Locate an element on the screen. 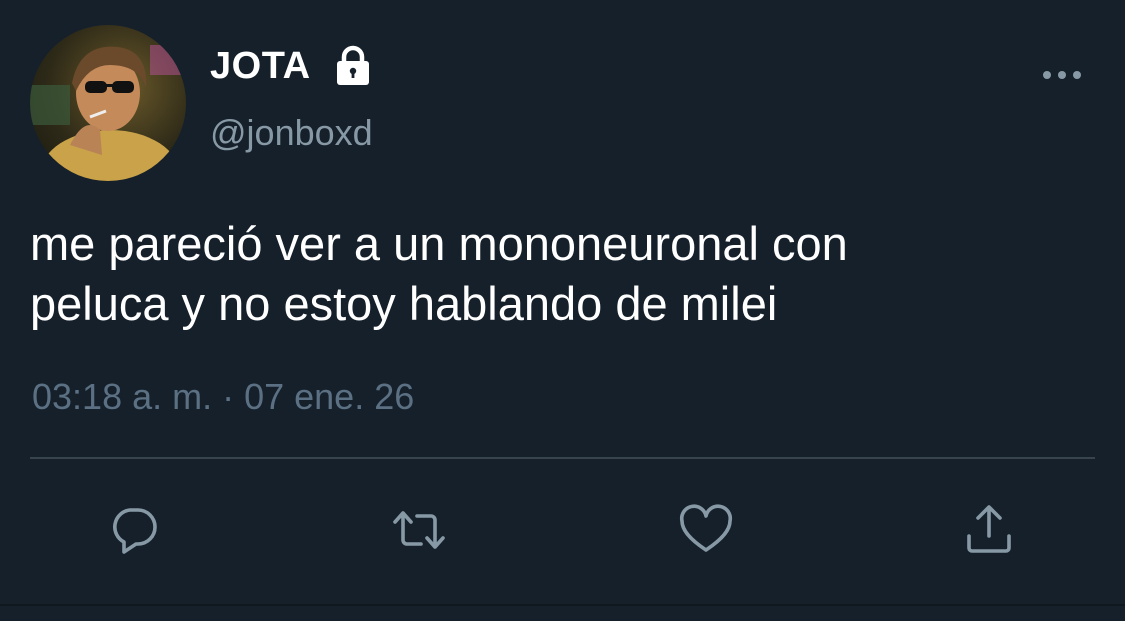  avatar is located at coordinates (108, 103).